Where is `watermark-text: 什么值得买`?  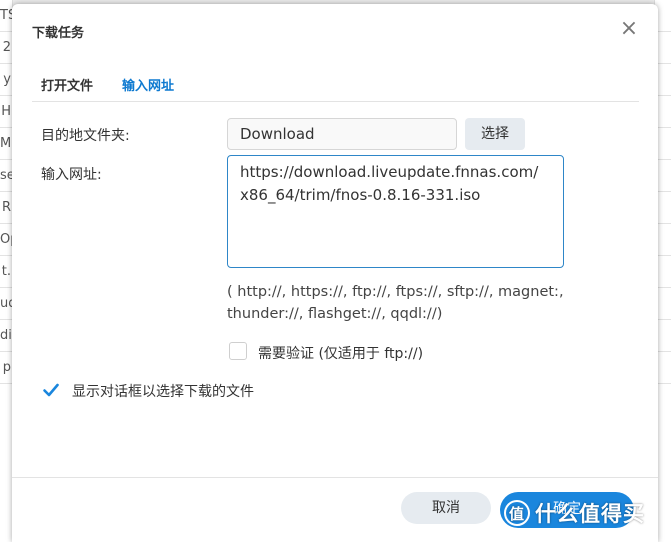
watermark-text: 什么值得买 is located at coordinates (590, 514).